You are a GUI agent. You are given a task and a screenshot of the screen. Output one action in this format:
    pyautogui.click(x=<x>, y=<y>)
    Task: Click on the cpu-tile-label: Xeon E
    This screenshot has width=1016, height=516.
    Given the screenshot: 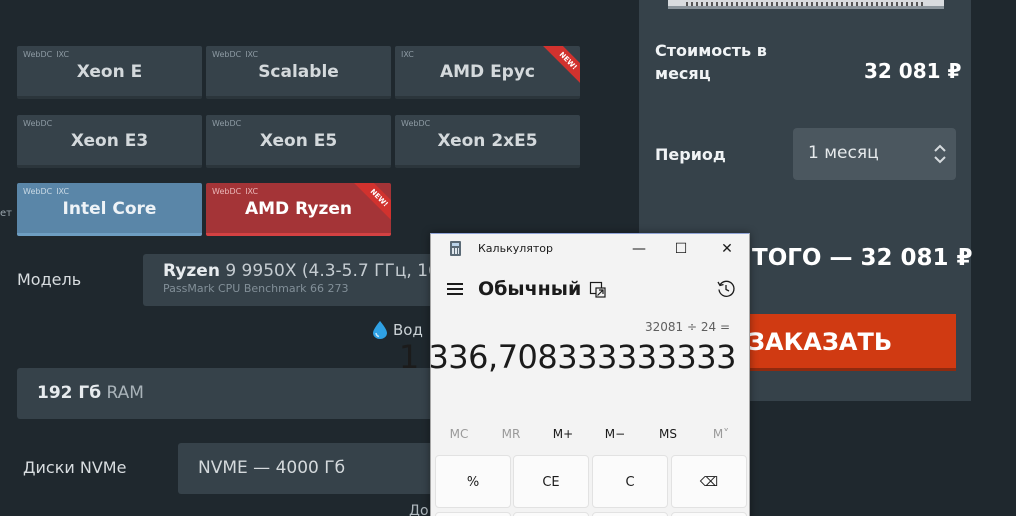 What is the action you would take?
    pyautogui.click(x=109, y=72)
    